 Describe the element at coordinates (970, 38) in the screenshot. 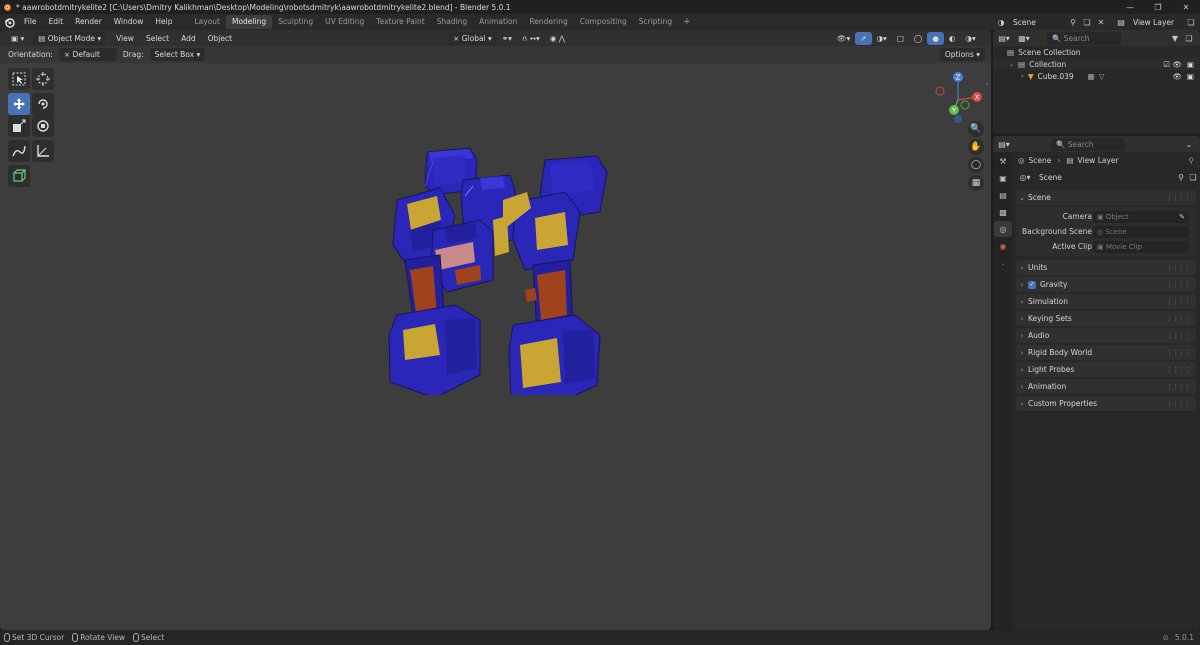

I see `shading-rendered-icon: ◑▾` at that location.